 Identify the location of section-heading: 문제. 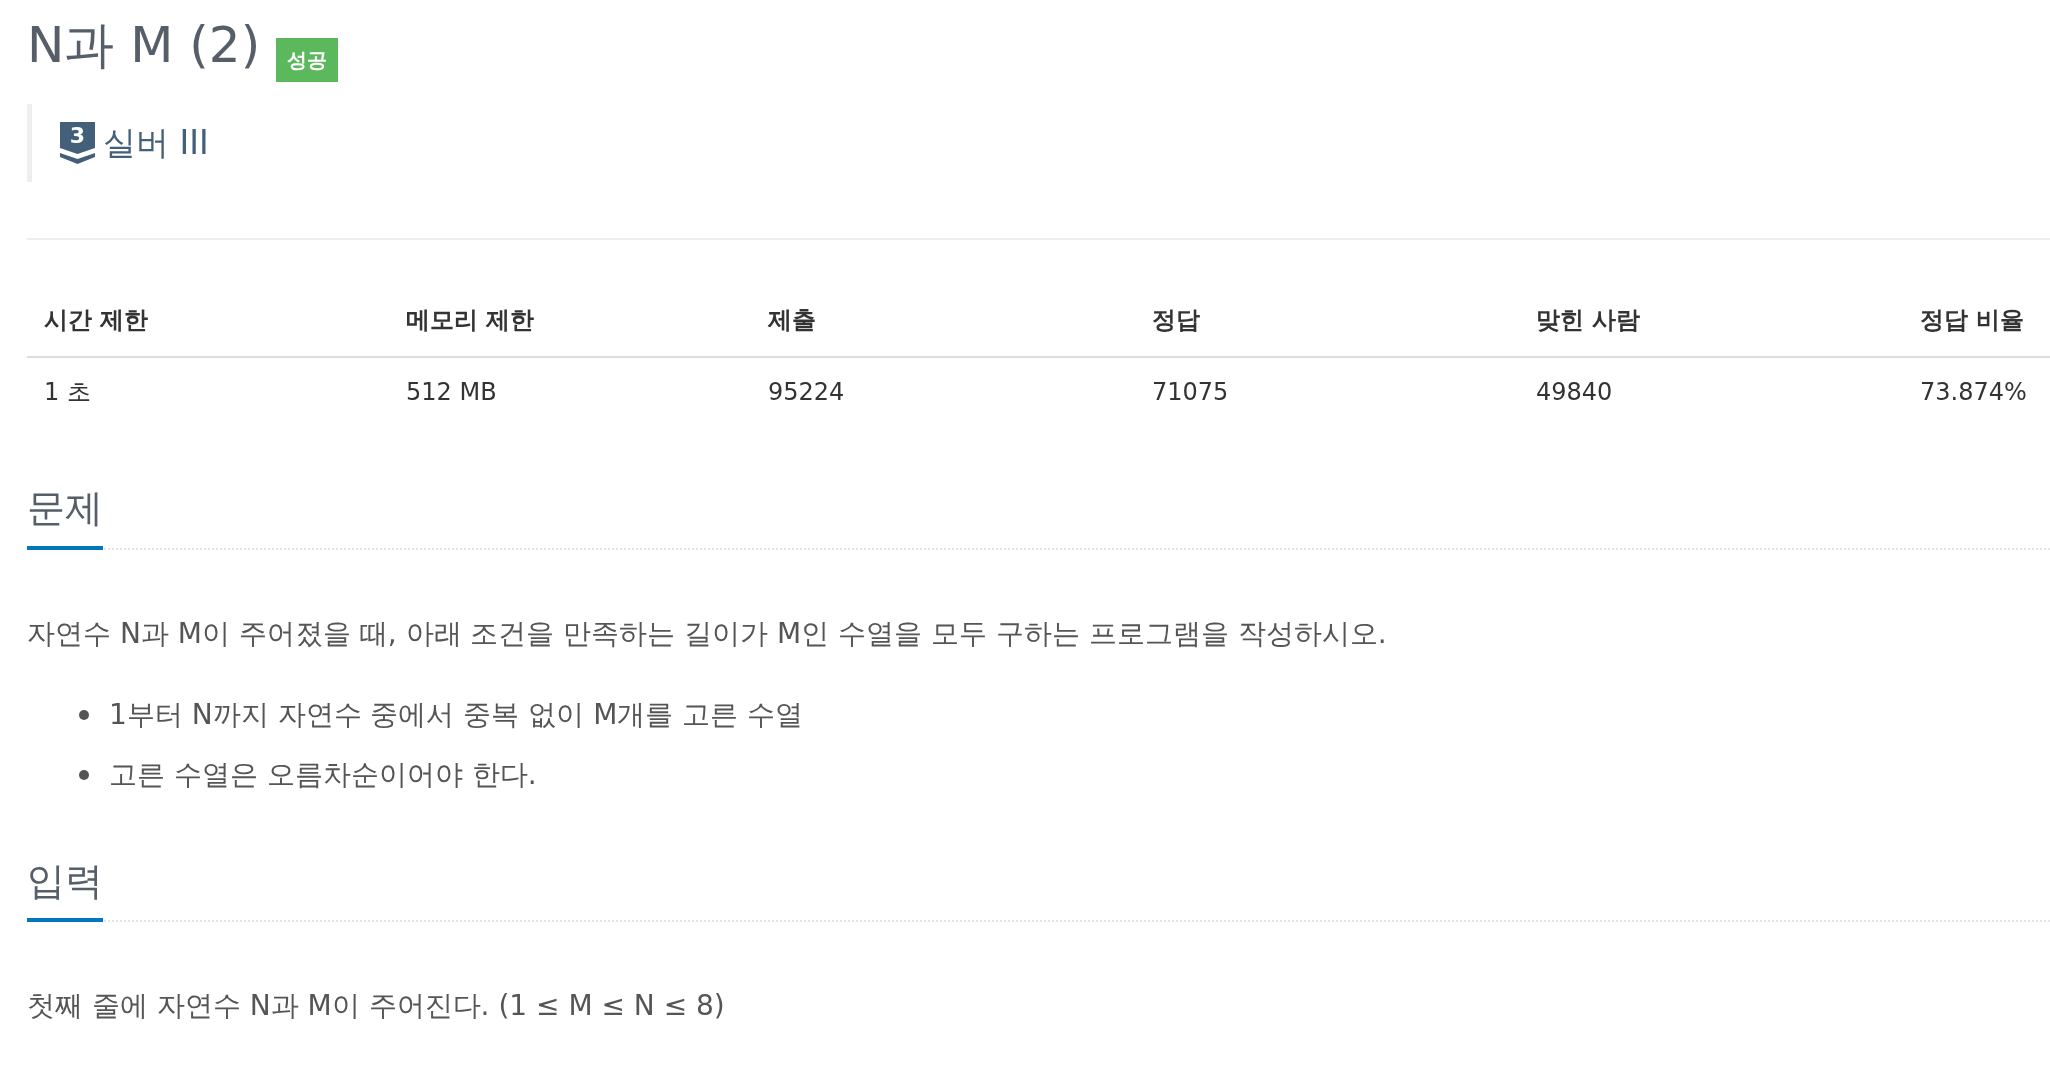
(65, 518).